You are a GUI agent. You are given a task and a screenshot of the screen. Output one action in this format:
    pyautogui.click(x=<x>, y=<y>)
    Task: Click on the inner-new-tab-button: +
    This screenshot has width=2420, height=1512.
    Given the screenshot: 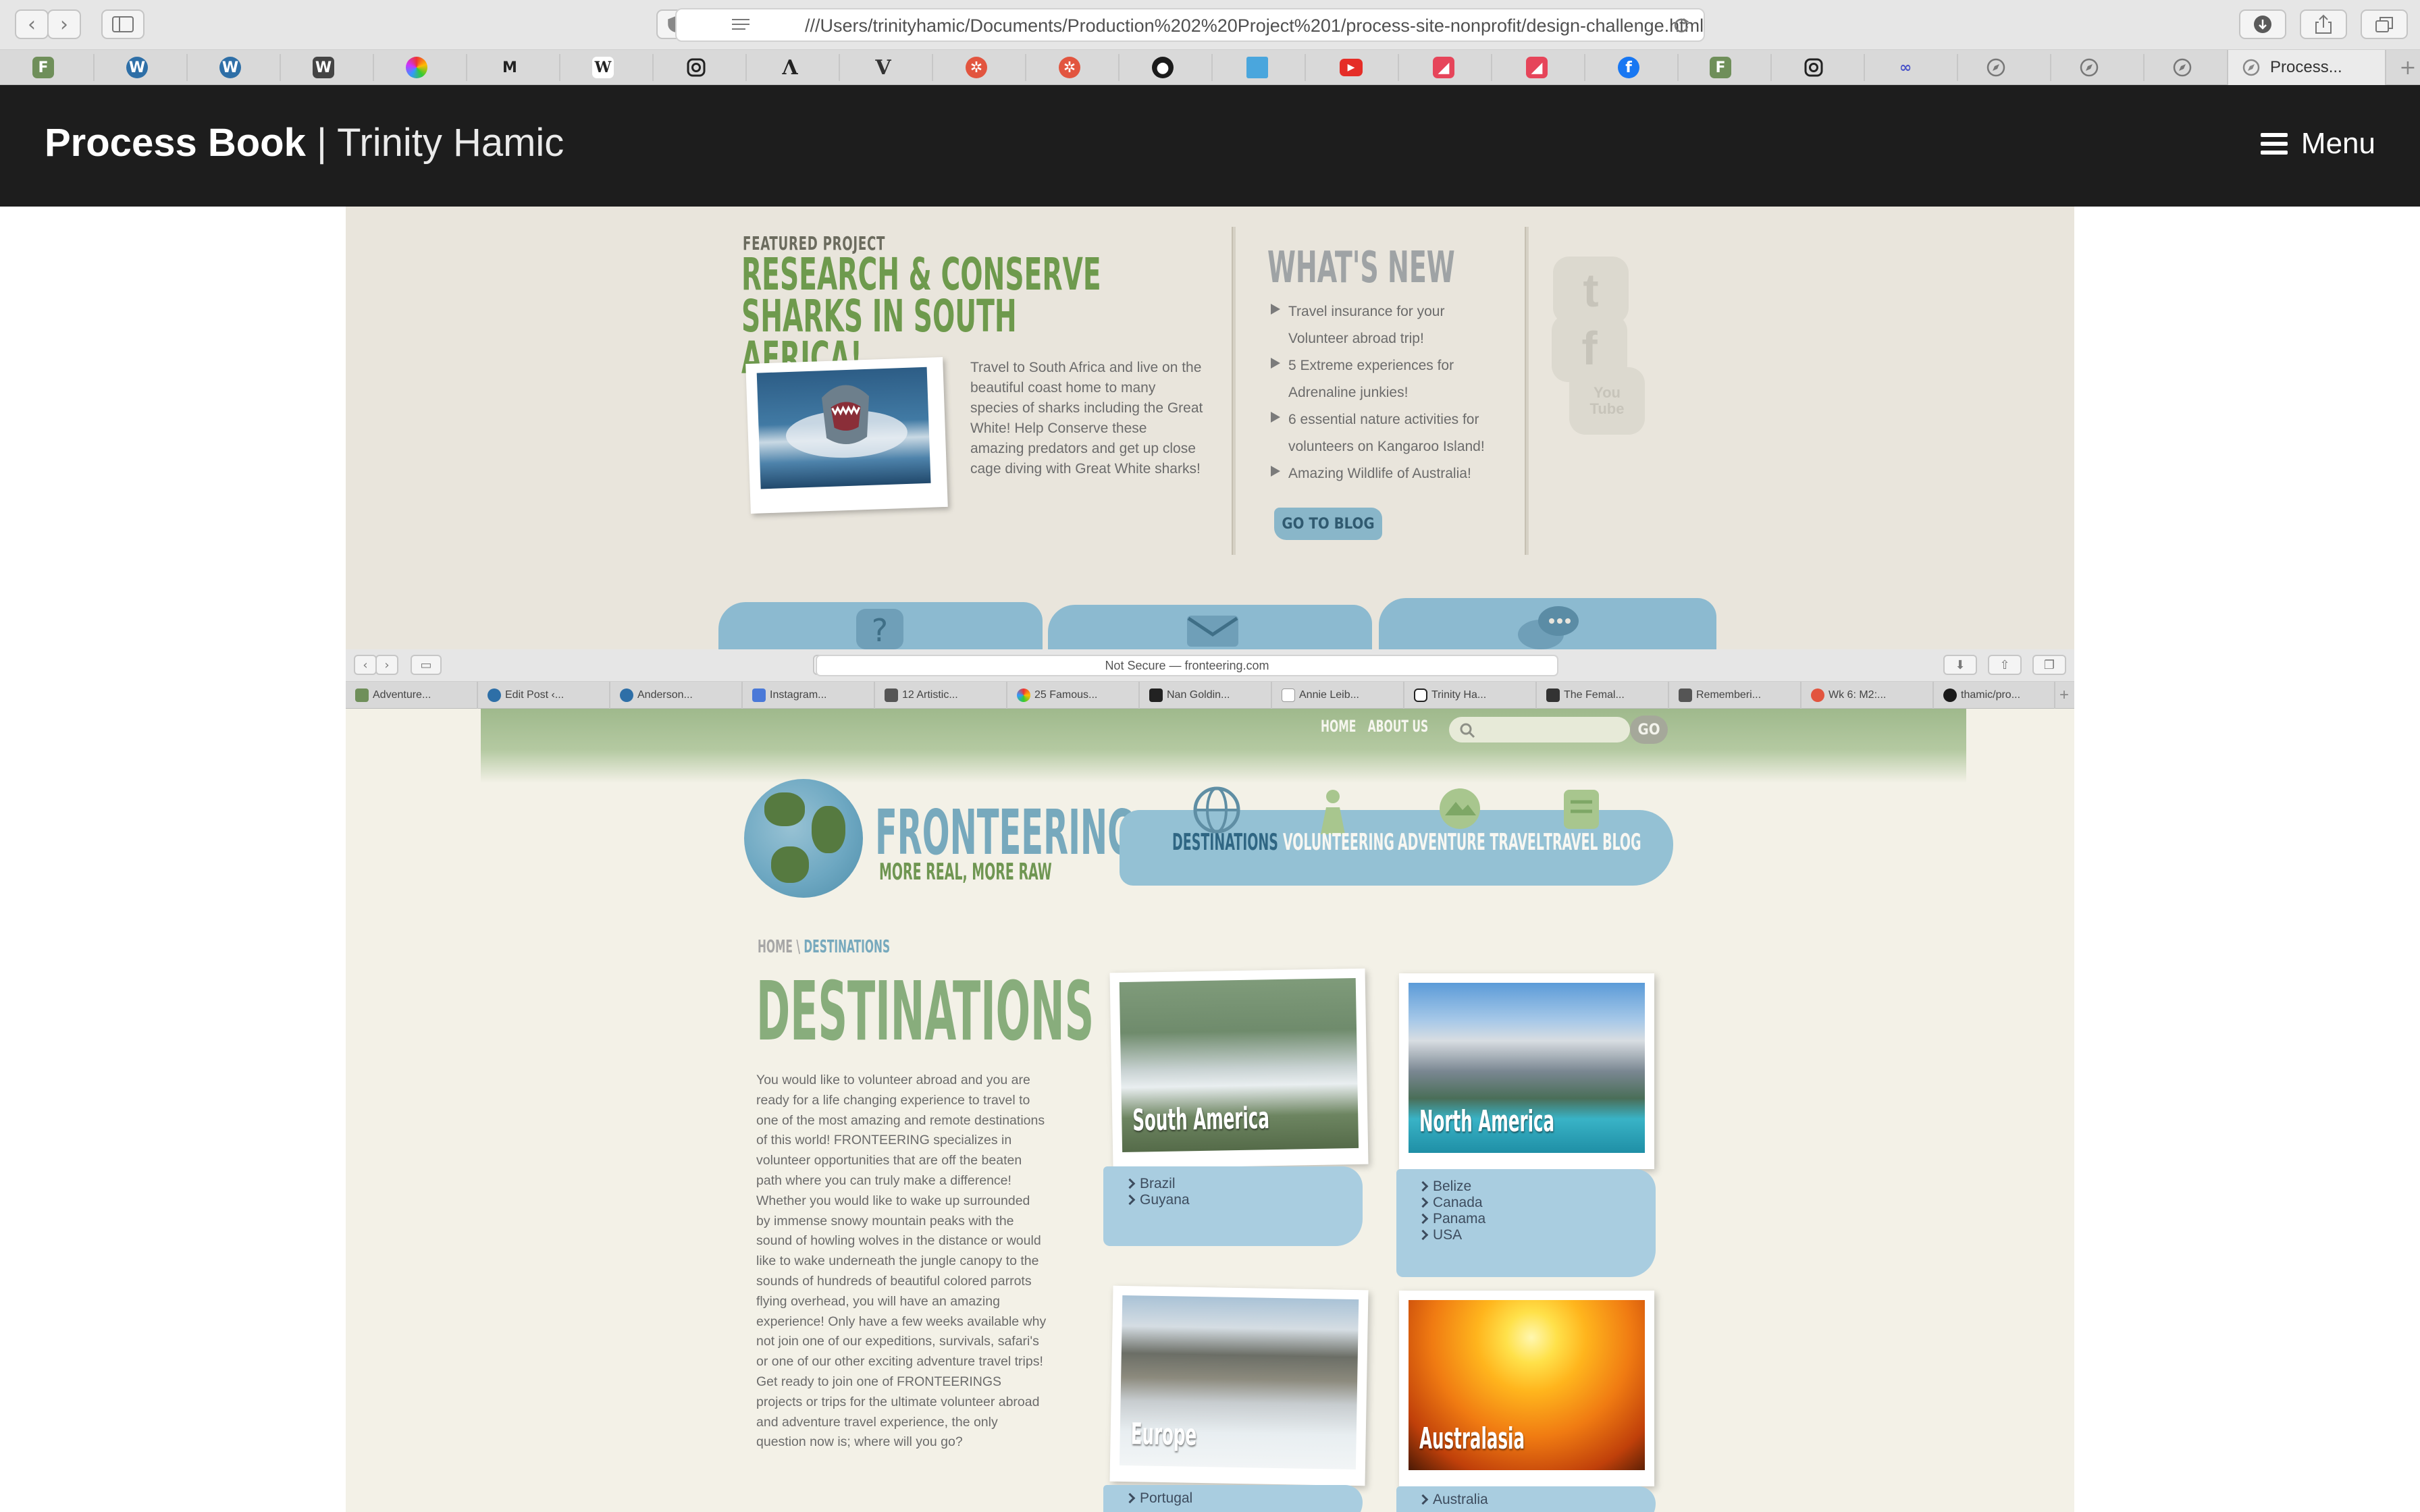 What is the action you would take?
    pyautogui.click(x=2064, y=695)
    